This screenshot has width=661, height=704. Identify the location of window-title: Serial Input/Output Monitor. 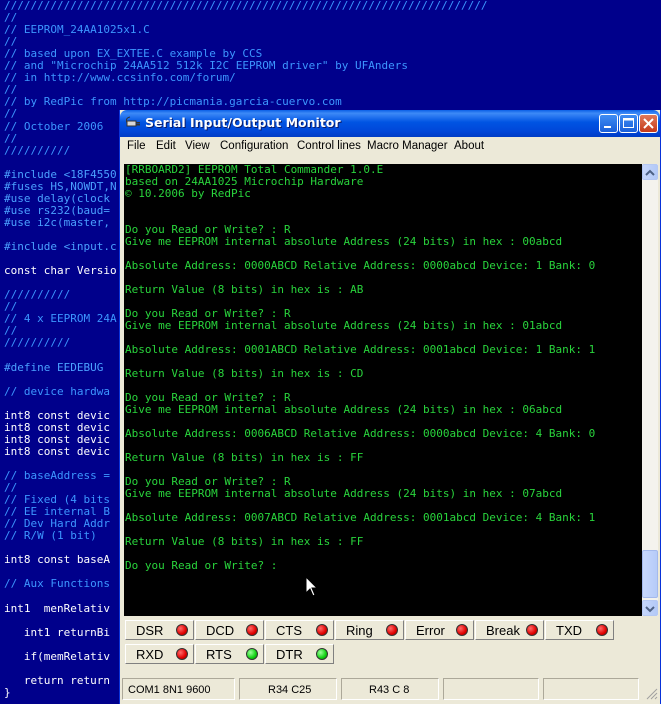
(243, 122).